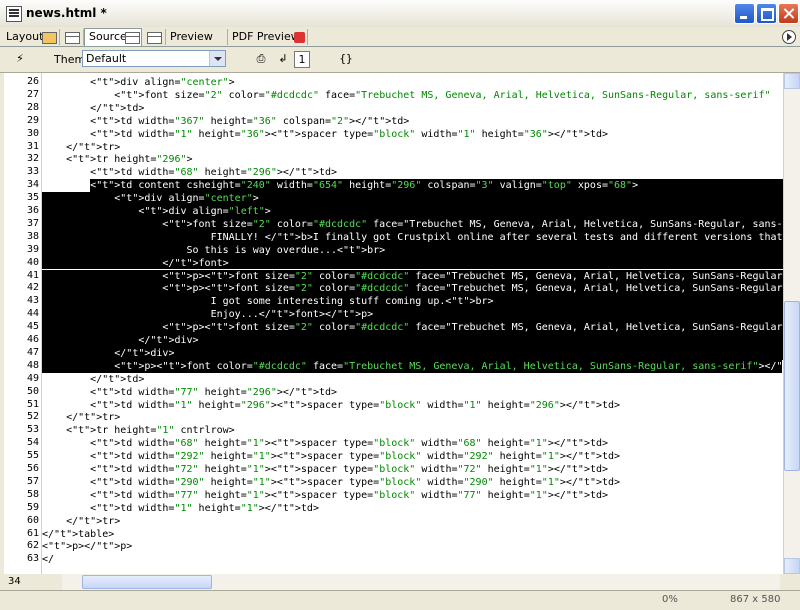  I want to click on line-number: 35, so click(32, 198).